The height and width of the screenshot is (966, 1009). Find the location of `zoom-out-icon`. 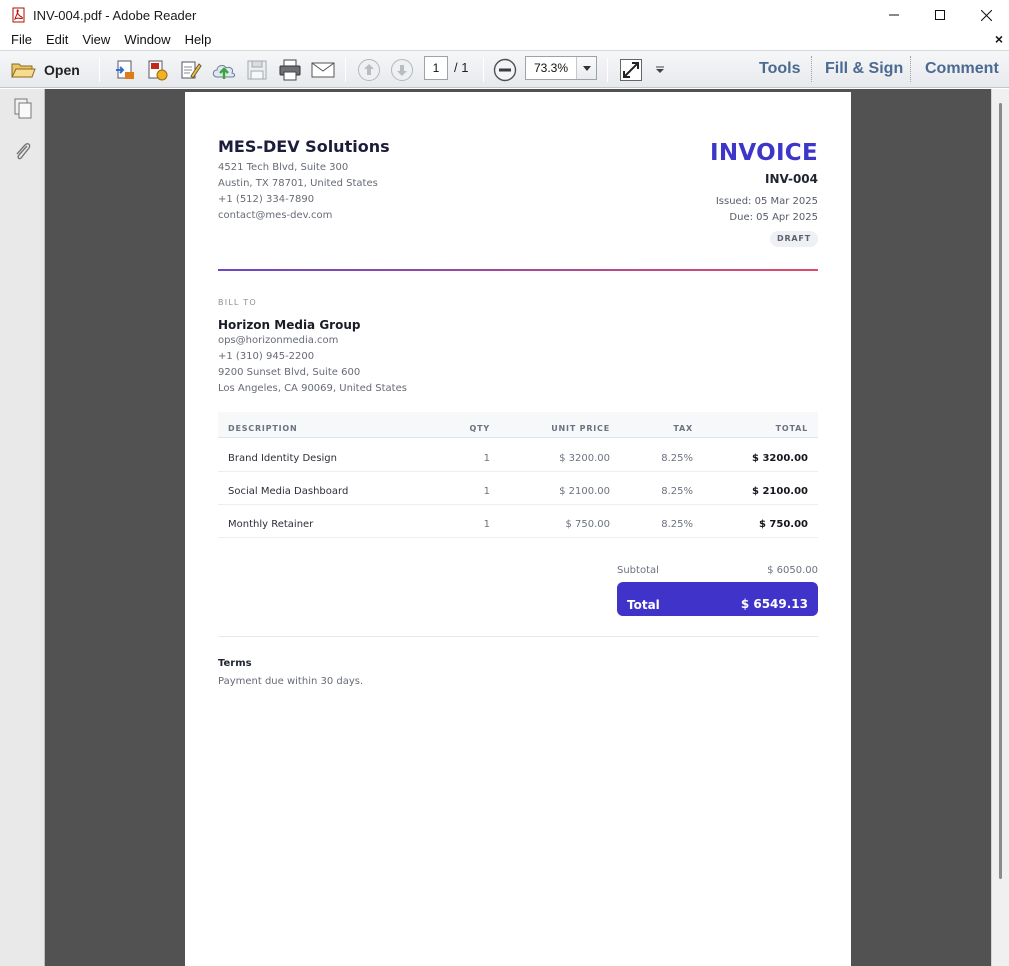

zoom-out-icon is located at coordinates (505, 70).